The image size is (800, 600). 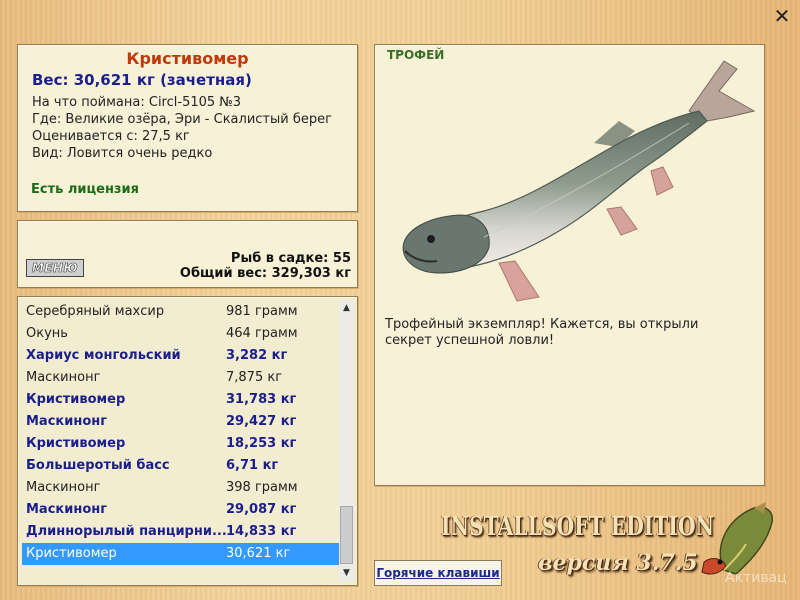 I want to click on catch-list-item: Окунь 464 грамм, so click(x=181, y=334).